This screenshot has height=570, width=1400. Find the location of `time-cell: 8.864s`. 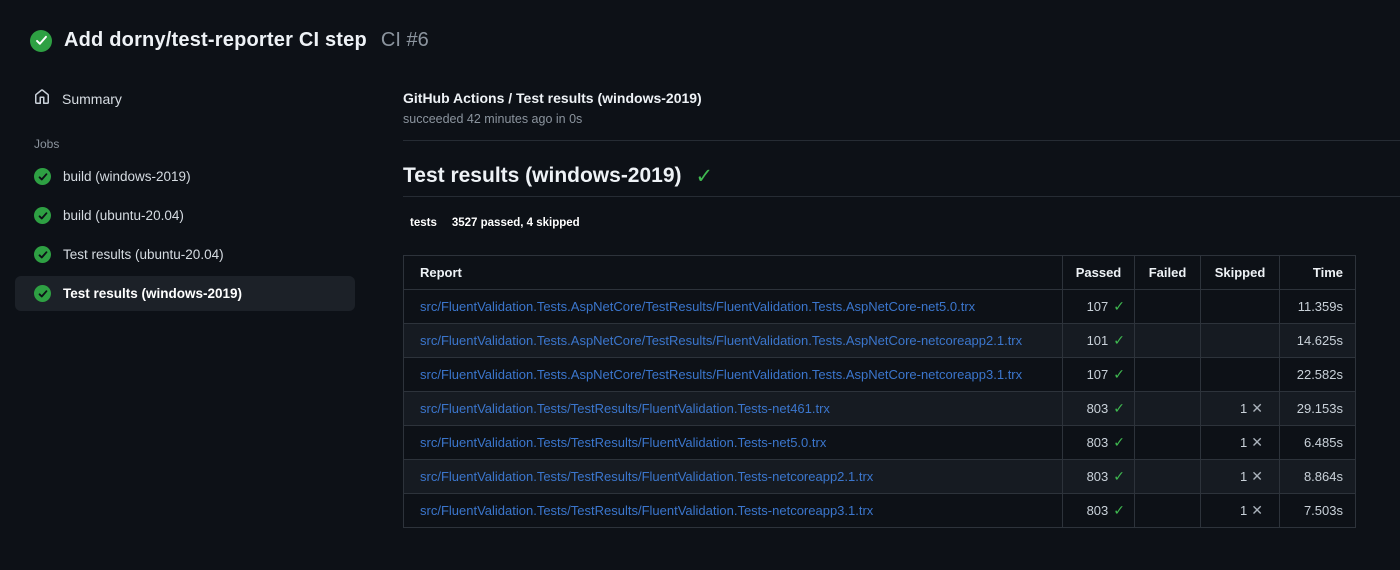

time-cell: 8.864s is located at coordinates (1317, 476).